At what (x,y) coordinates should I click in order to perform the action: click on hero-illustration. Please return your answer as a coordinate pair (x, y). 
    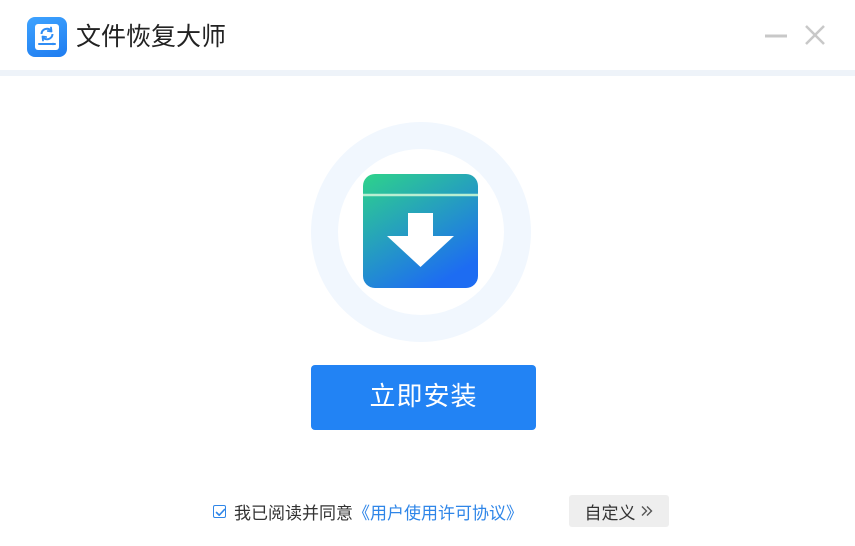
    Looking at the image, I should click on (421, 232).